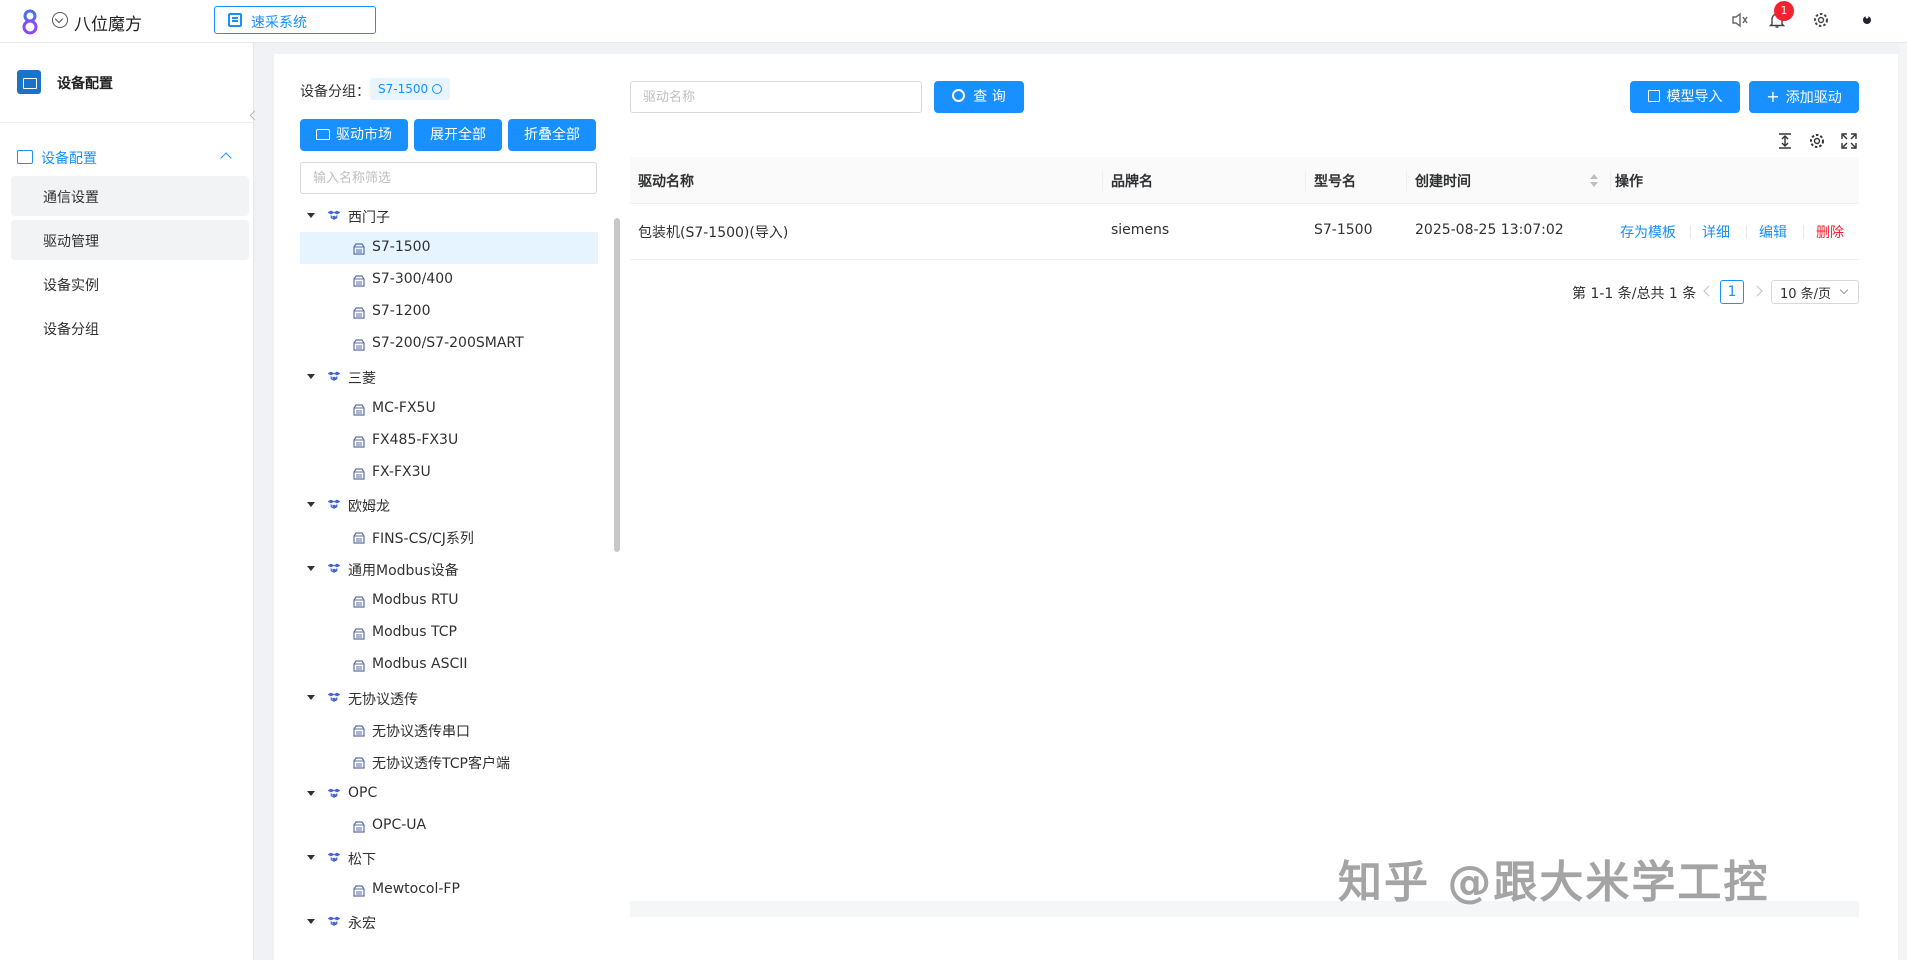 This screenshot has width=1907, height=960. Describe the element at coordinates (363, 792) in the screenshot. I see `tree-node-label: OPC` at that location.